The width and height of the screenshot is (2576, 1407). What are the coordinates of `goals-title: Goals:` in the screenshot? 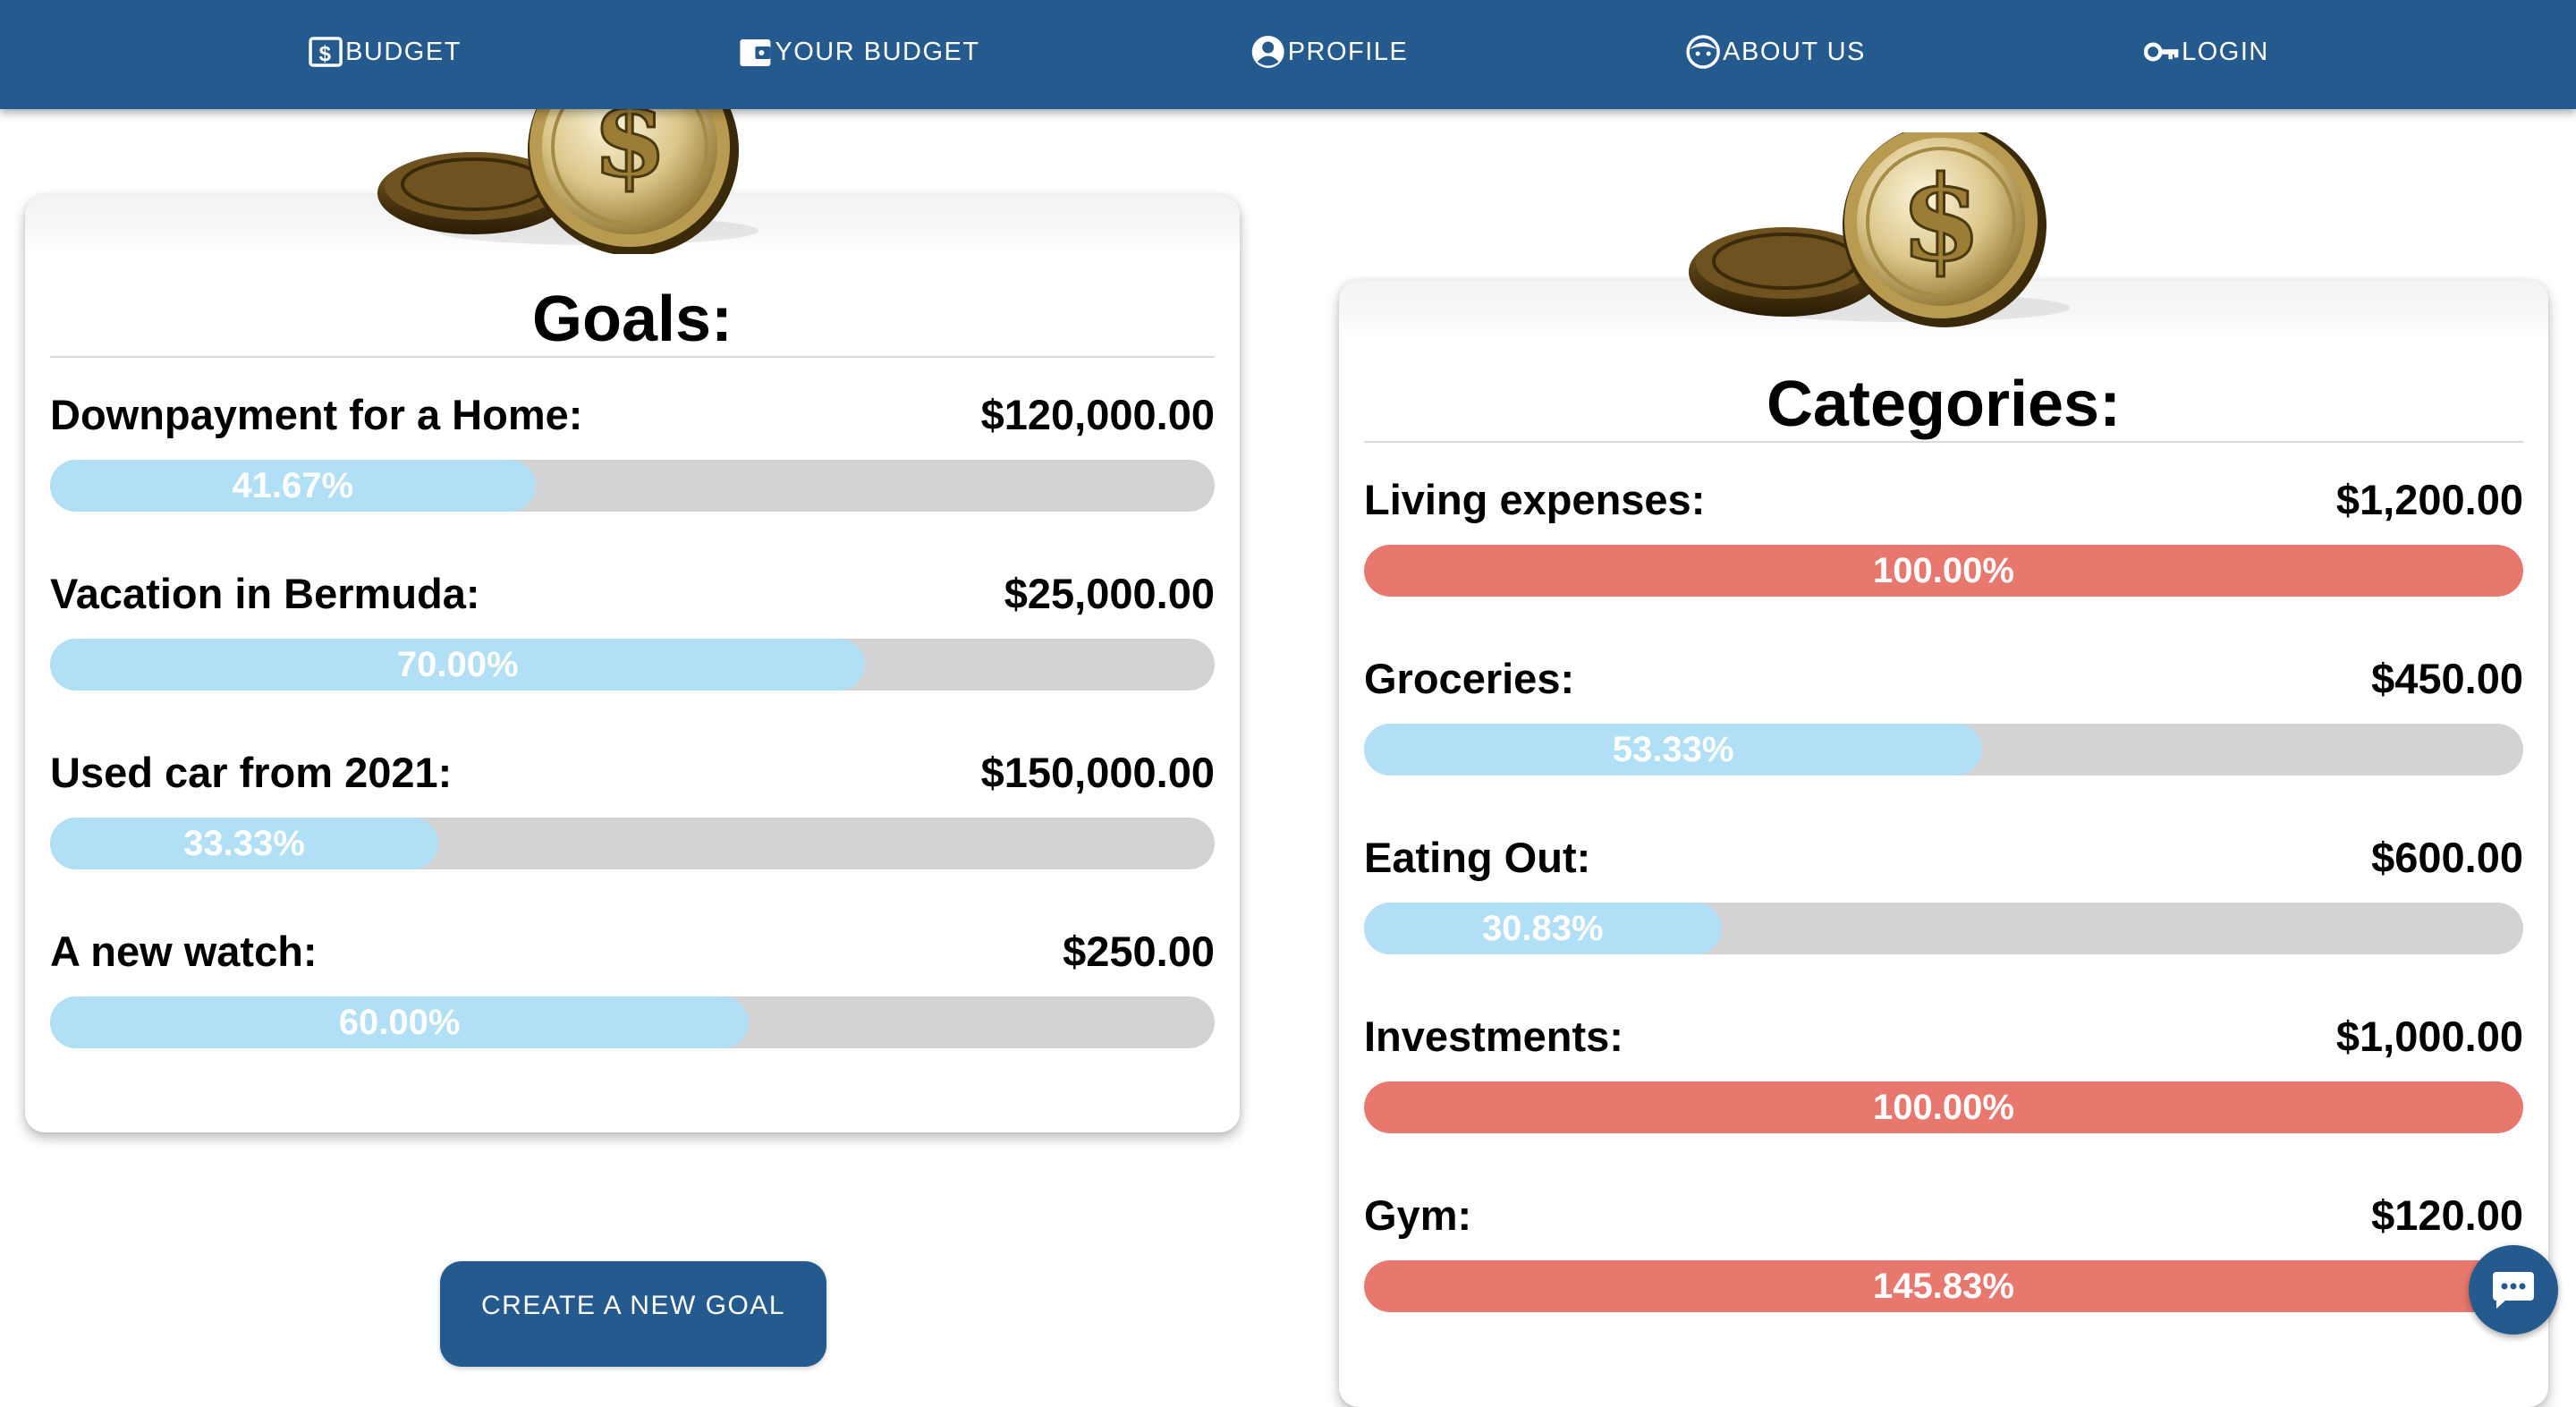 It's located at (632, 319).